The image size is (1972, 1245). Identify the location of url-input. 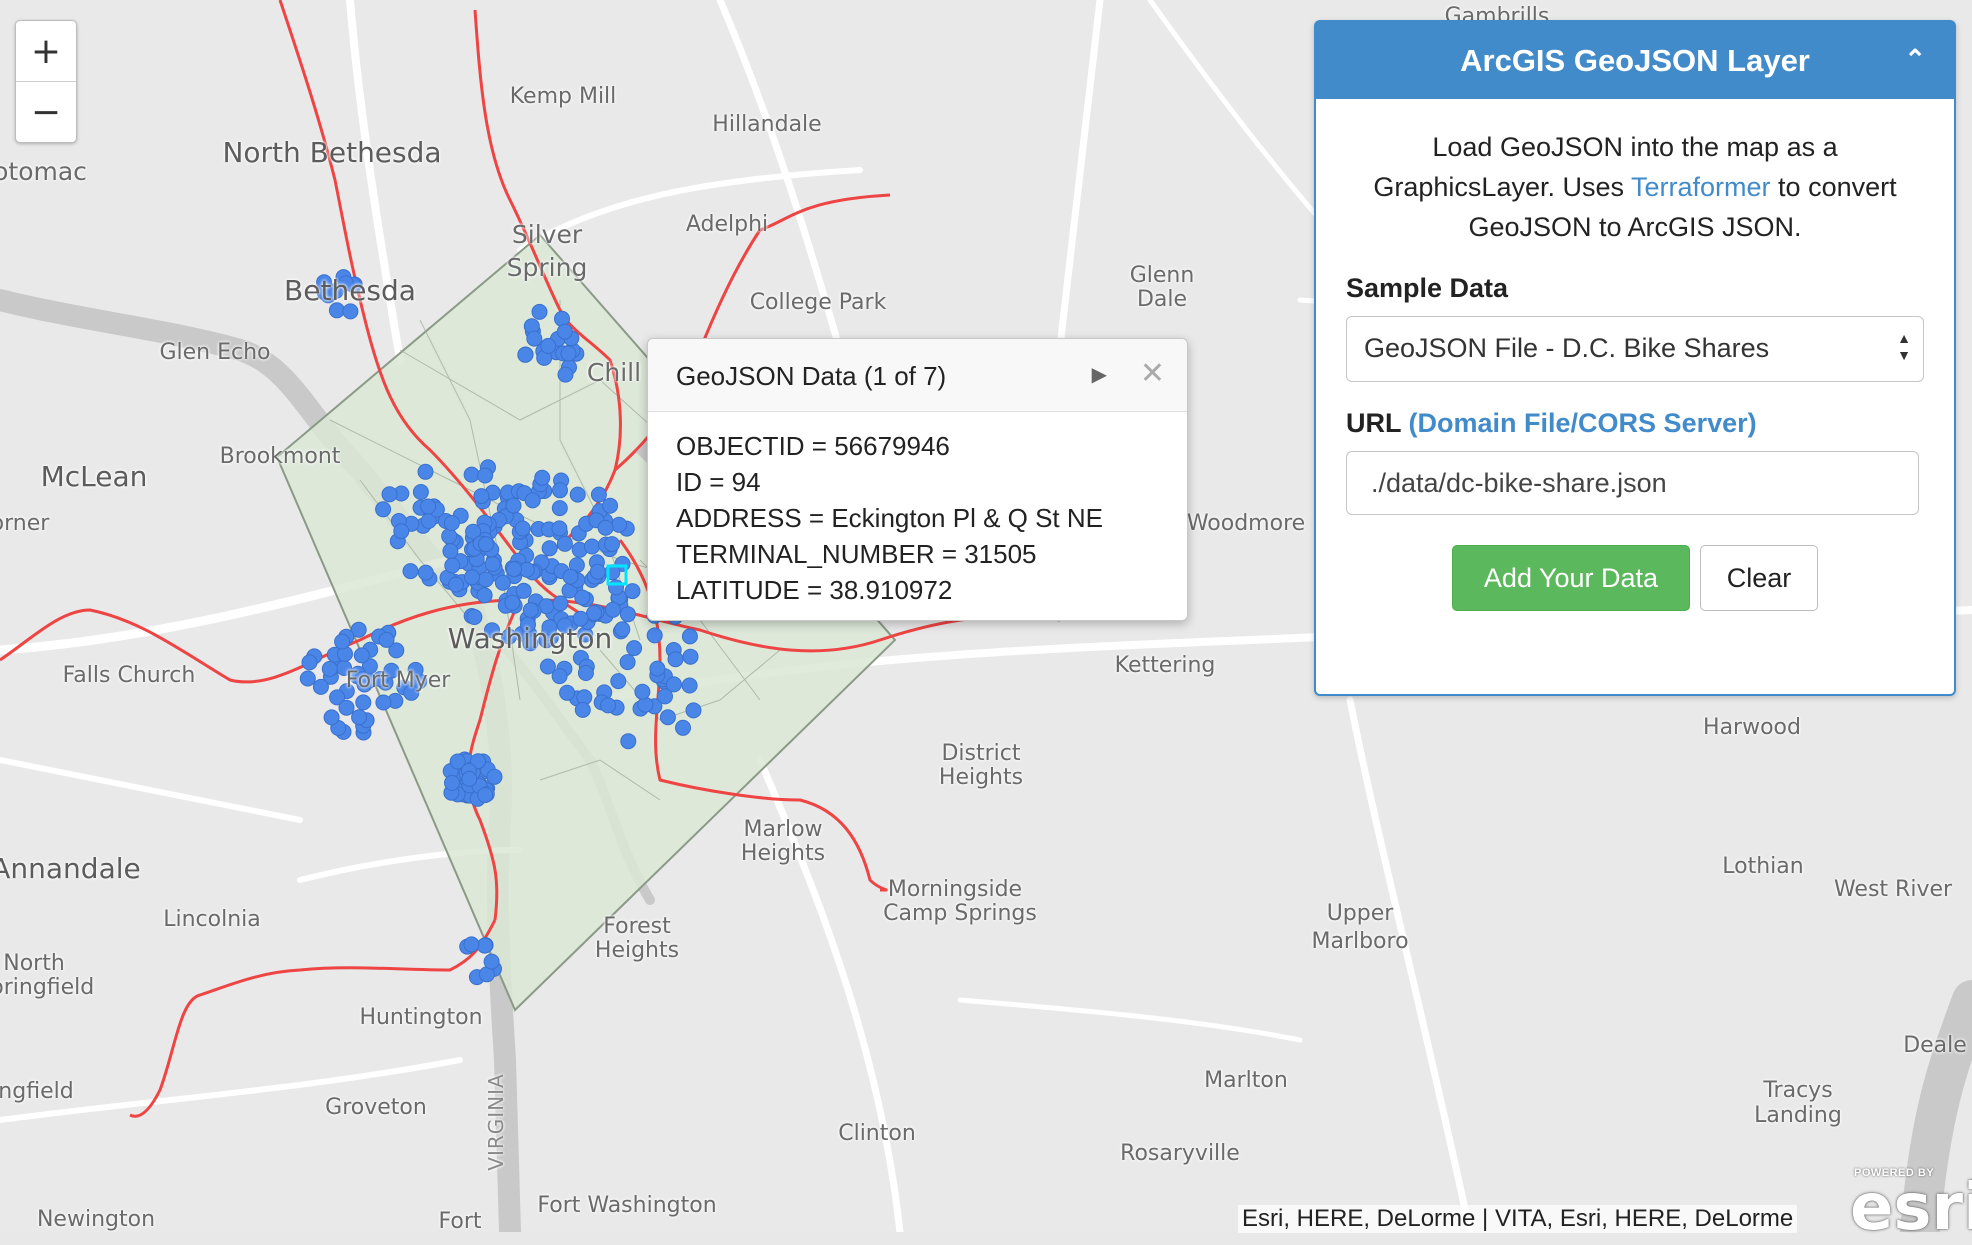
(1632, 483).